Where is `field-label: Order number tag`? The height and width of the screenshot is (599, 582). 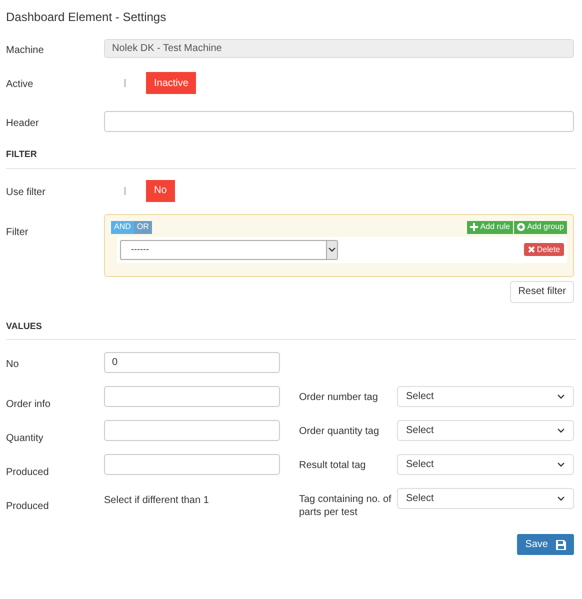 field-label: Order number tag is located at coordinates (339, 397).